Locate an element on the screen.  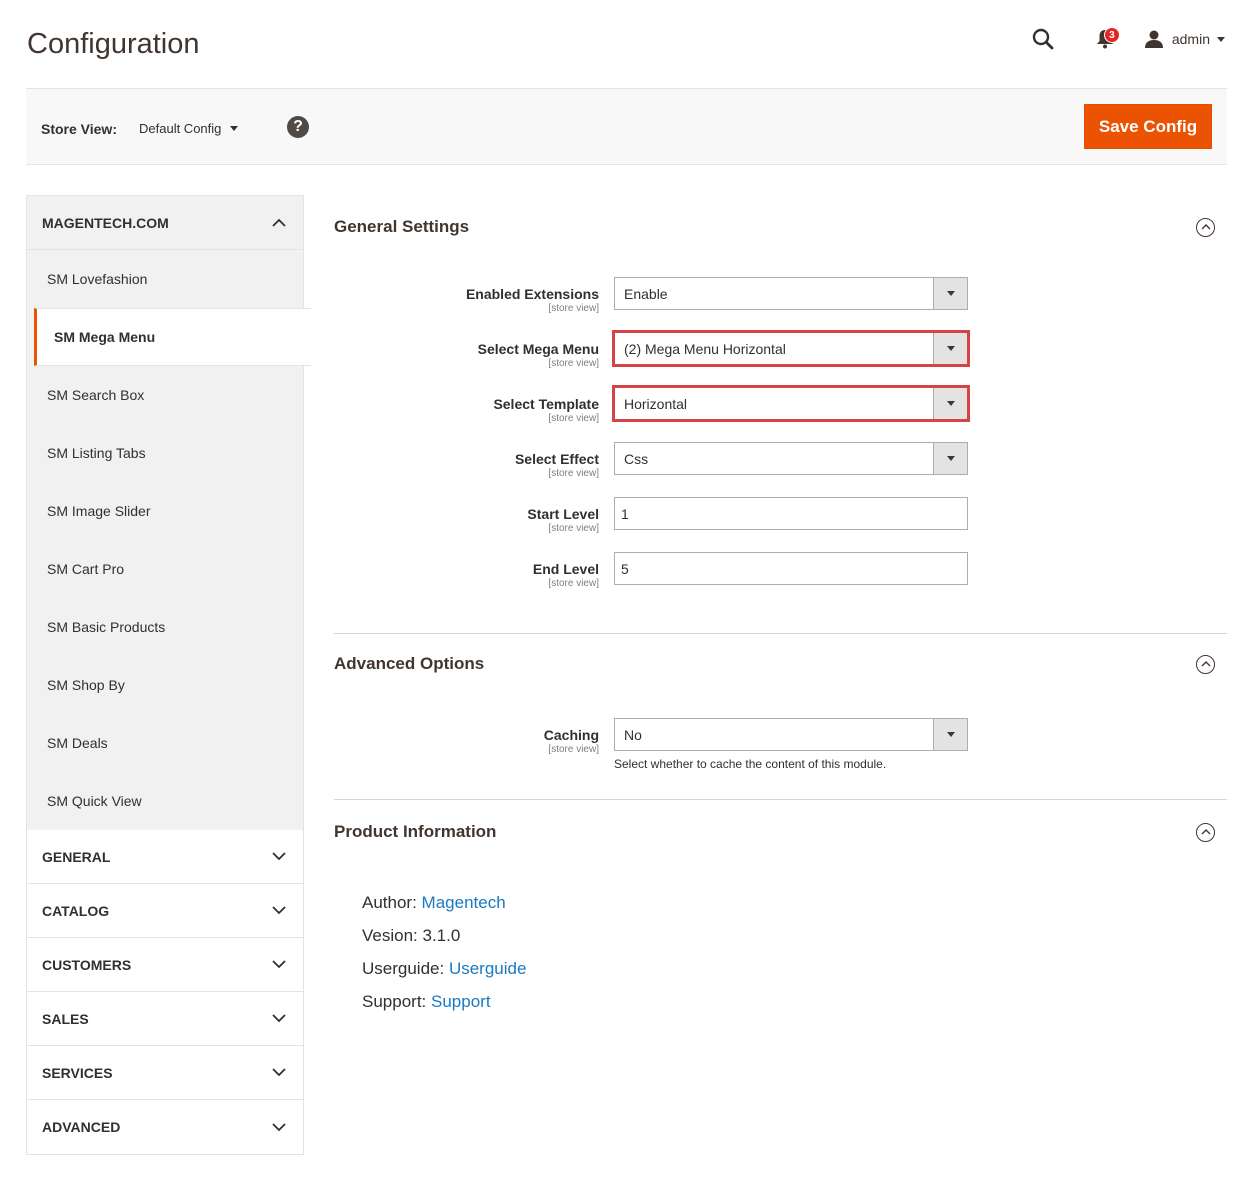
section-title: Advanced Options is located at coordinates (409, 663).